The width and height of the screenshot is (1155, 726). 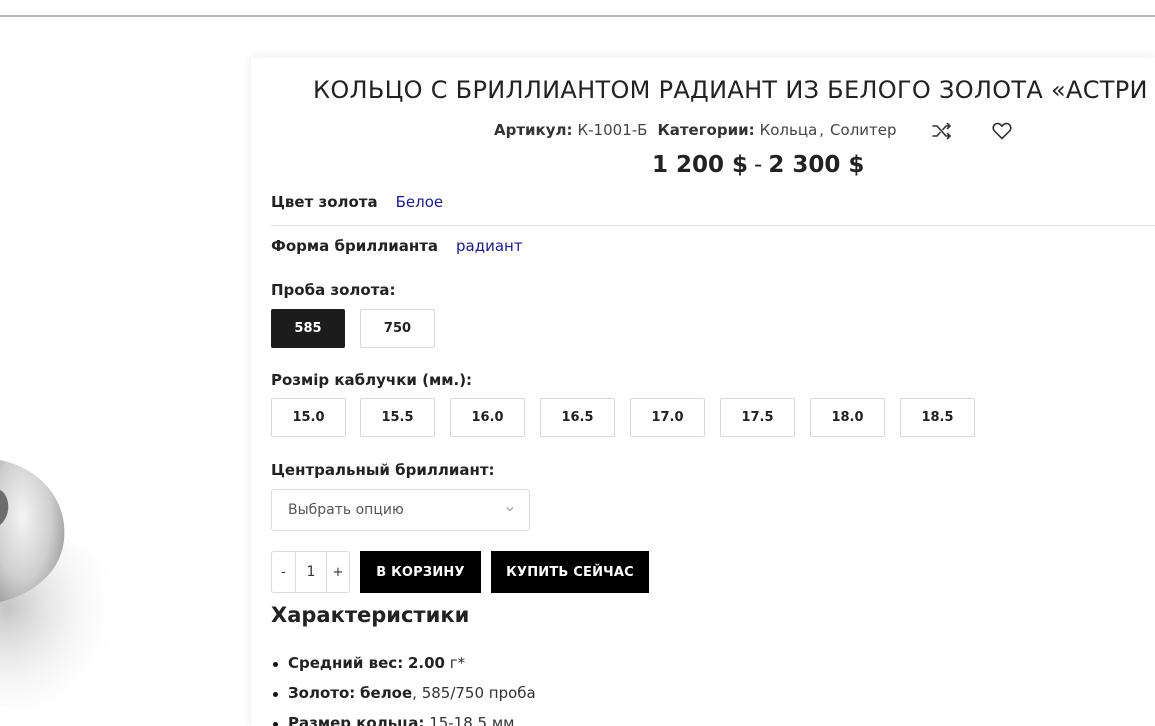 I want to click on quantity-increment-button: +, so click(x=338, y=572).